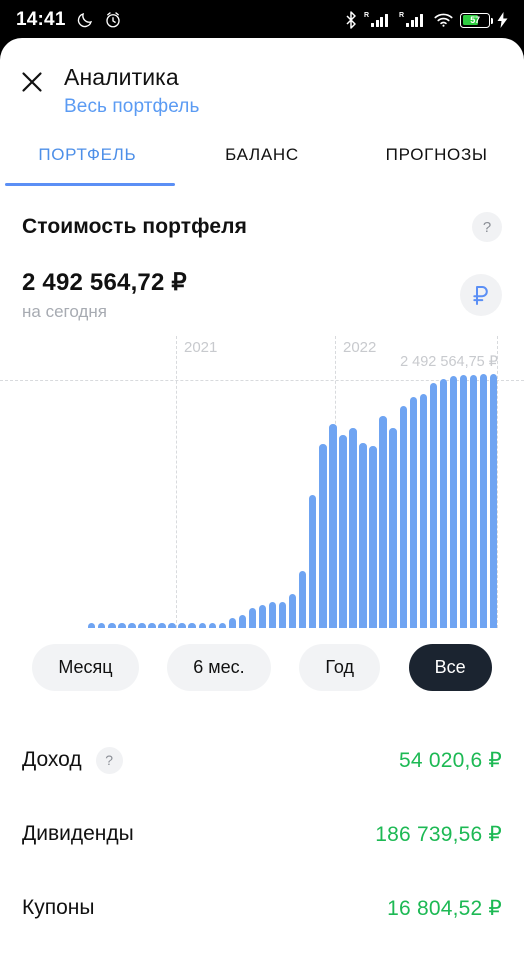 The image size is (524, 964). Describe the element at coordinates (367, 15) in the screenshot. I see `sim1-roaming-label: R` at that location.